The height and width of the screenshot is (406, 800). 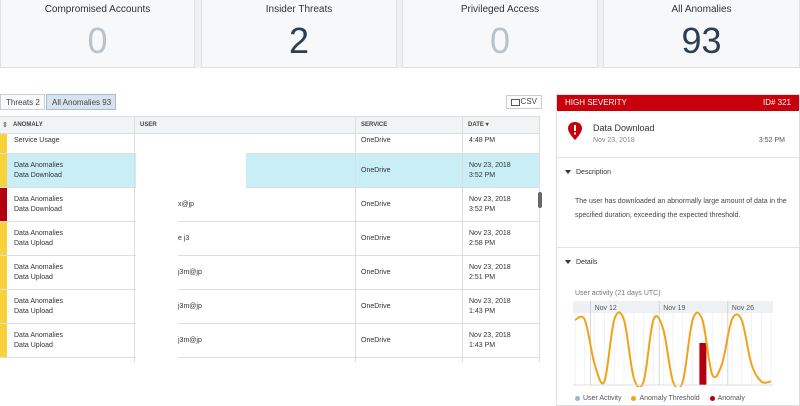 I want to click on chart-tick-label: Nov 19, so click(x=674, y=308).